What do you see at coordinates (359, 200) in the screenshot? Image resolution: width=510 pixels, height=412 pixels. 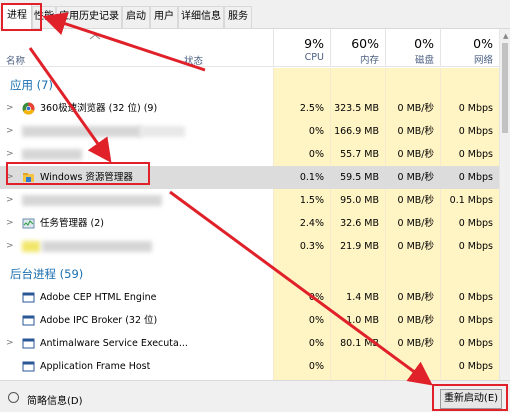 I see `memory-value: 95.0 MB` at bounding box center [359, 200].